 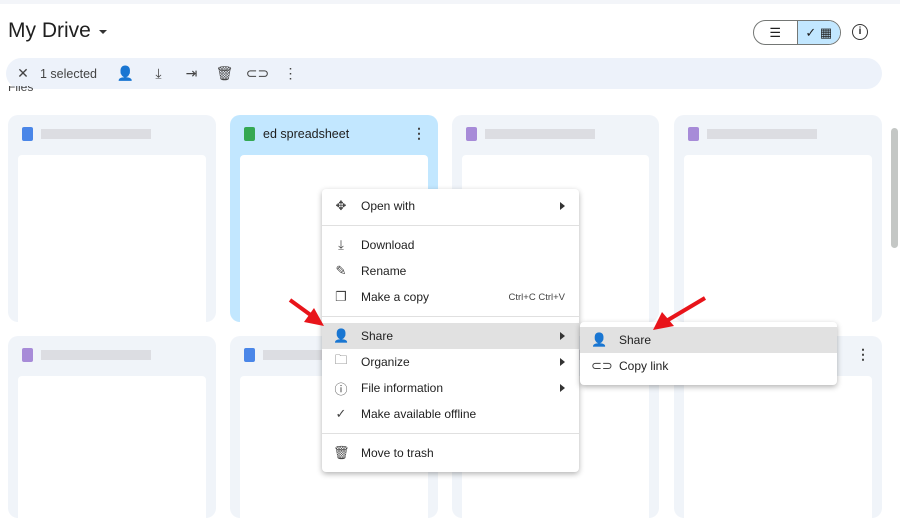 I want to click on arrow-to-submenu-share, so click(x=680, y=313).